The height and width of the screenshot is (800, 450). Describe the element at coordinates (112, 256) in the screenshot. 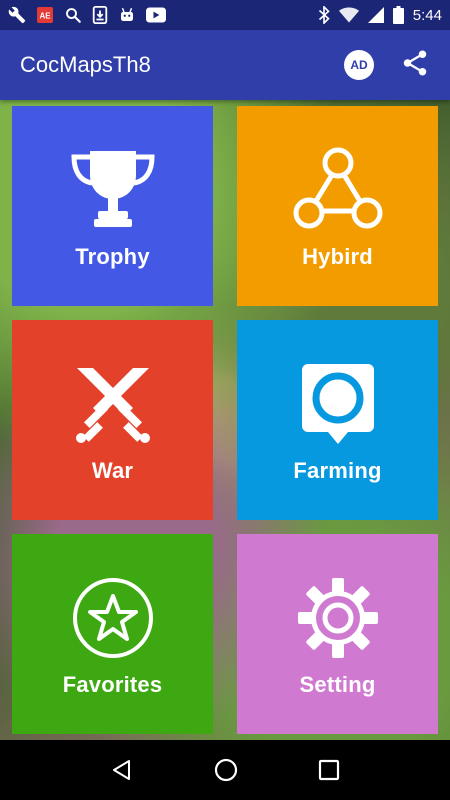

I see `trophy-label: Trophy` at that location.